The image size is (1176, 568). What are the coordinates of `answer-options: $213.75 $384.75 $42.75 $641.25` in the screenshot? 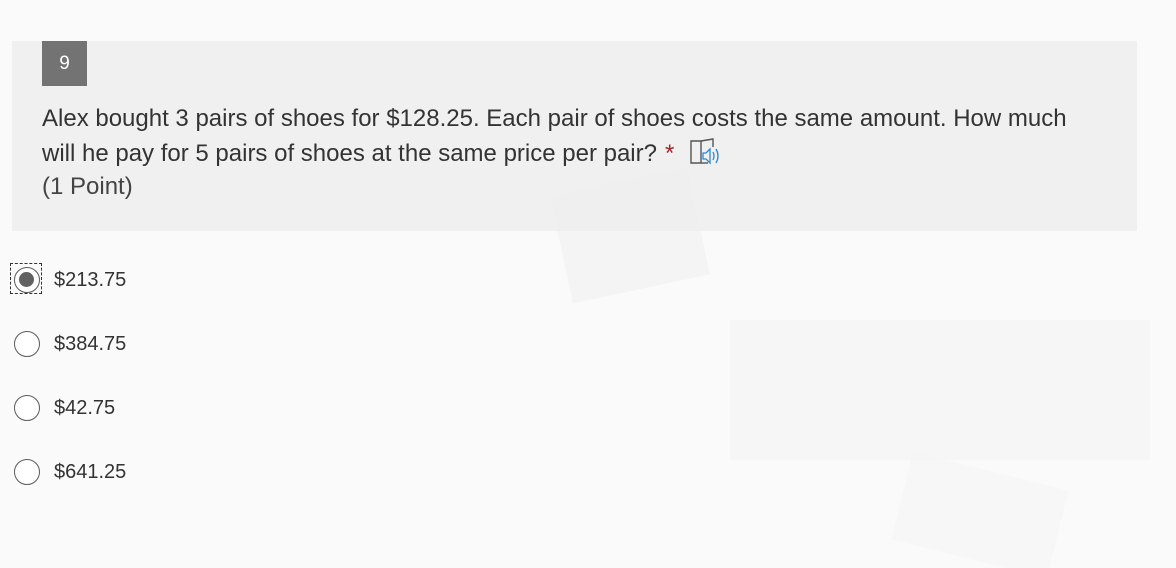 It's located at (68, 390).